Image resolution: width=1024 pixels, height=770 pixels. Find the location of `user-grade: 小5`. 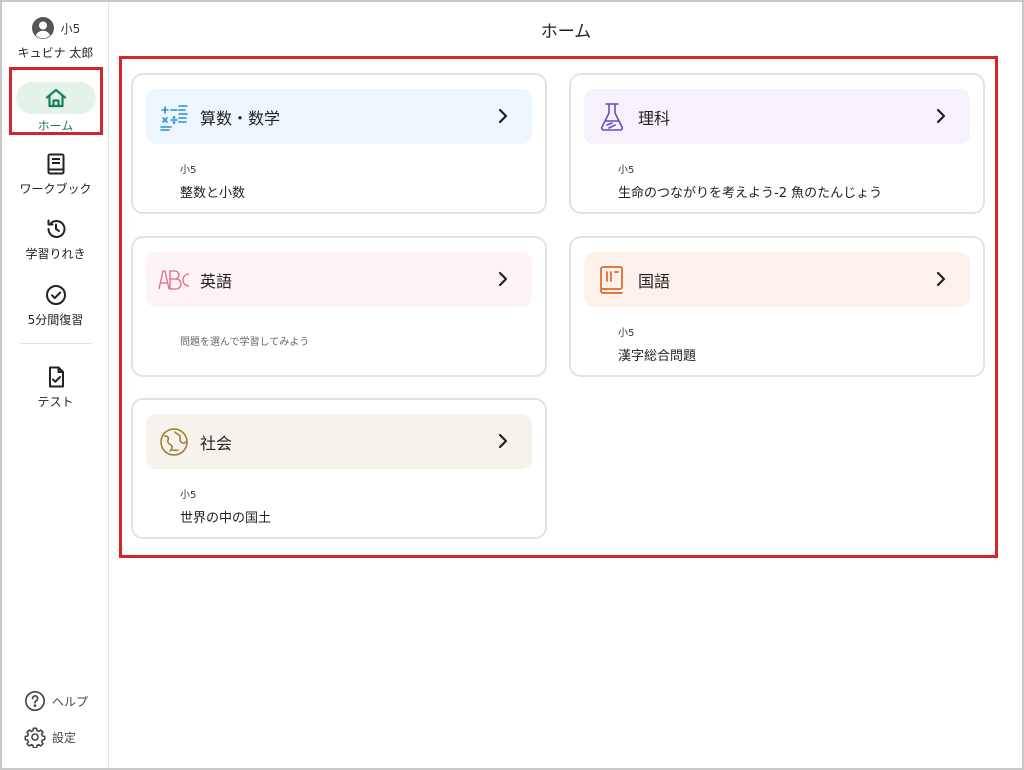

user-grade: 小5 is located at coordinates (70, 28).